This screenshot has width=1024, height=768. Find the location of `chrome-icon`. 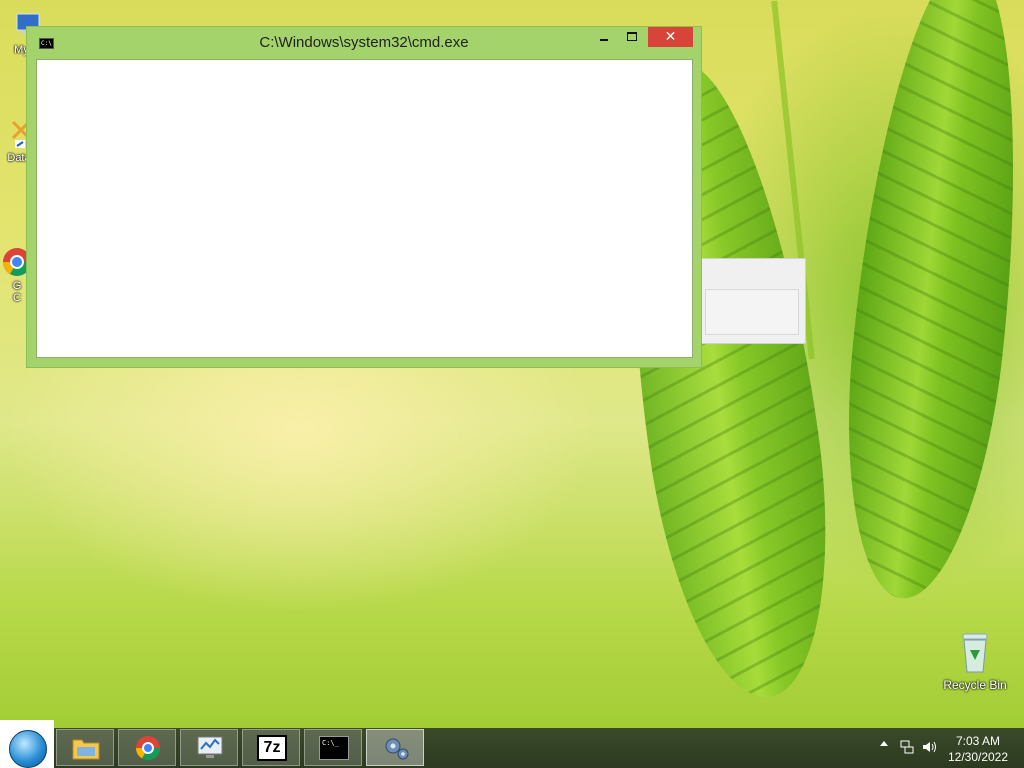

chrome-icon is located at coordinates (148, 748).